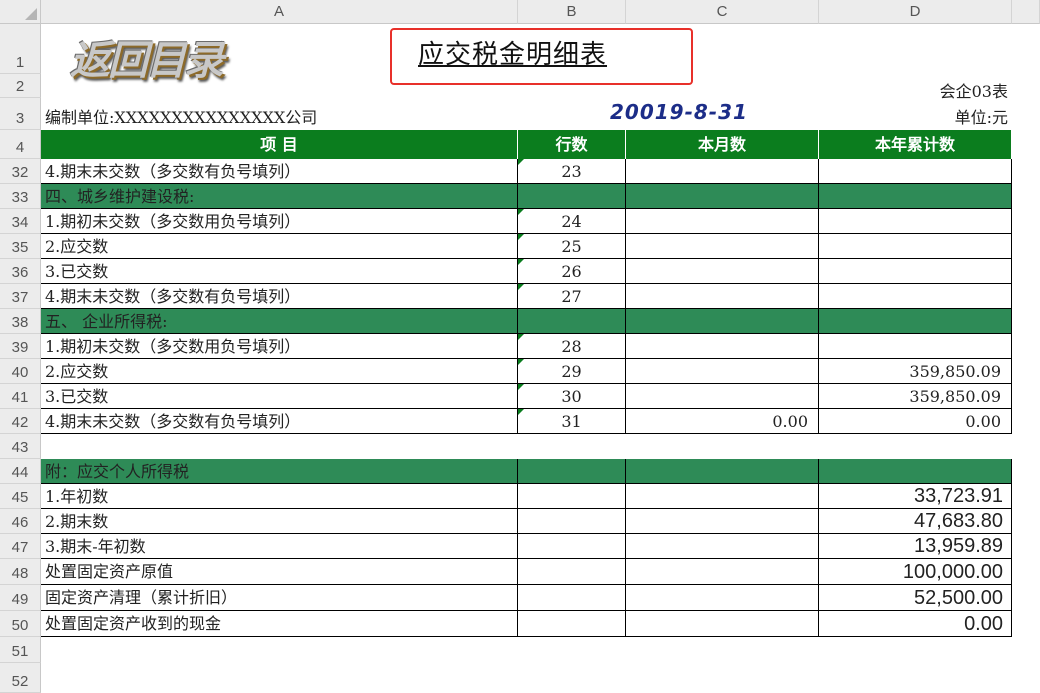 This screenshot has width=1040, height=693. I want to click on line-no-cell: 23, so click(572, 171).